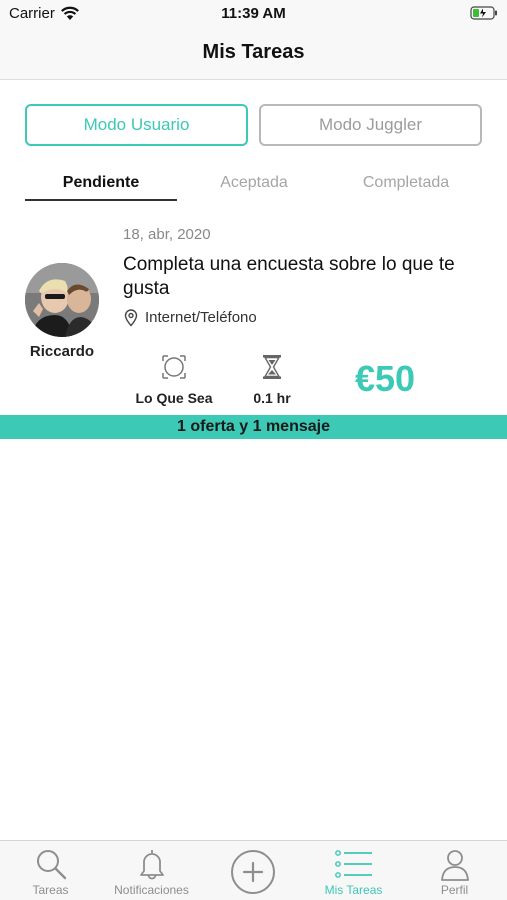 This screenshot has width=507, height=900. I want to click on tabbar-label: Tareas, so click(50, 890).